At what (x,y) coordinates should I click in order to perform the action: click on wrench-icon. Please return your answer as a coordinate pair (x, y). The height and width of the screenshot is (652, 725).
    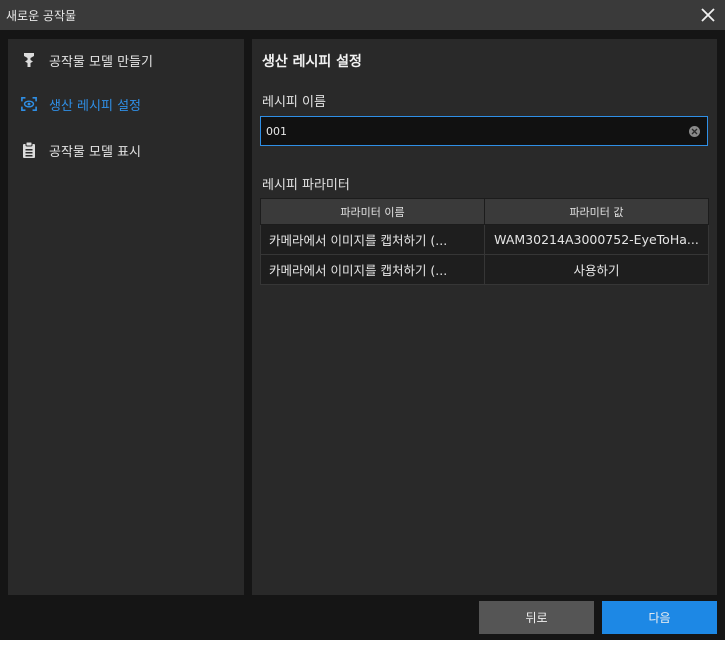
    Looking at the image, I should click on (29, 60).